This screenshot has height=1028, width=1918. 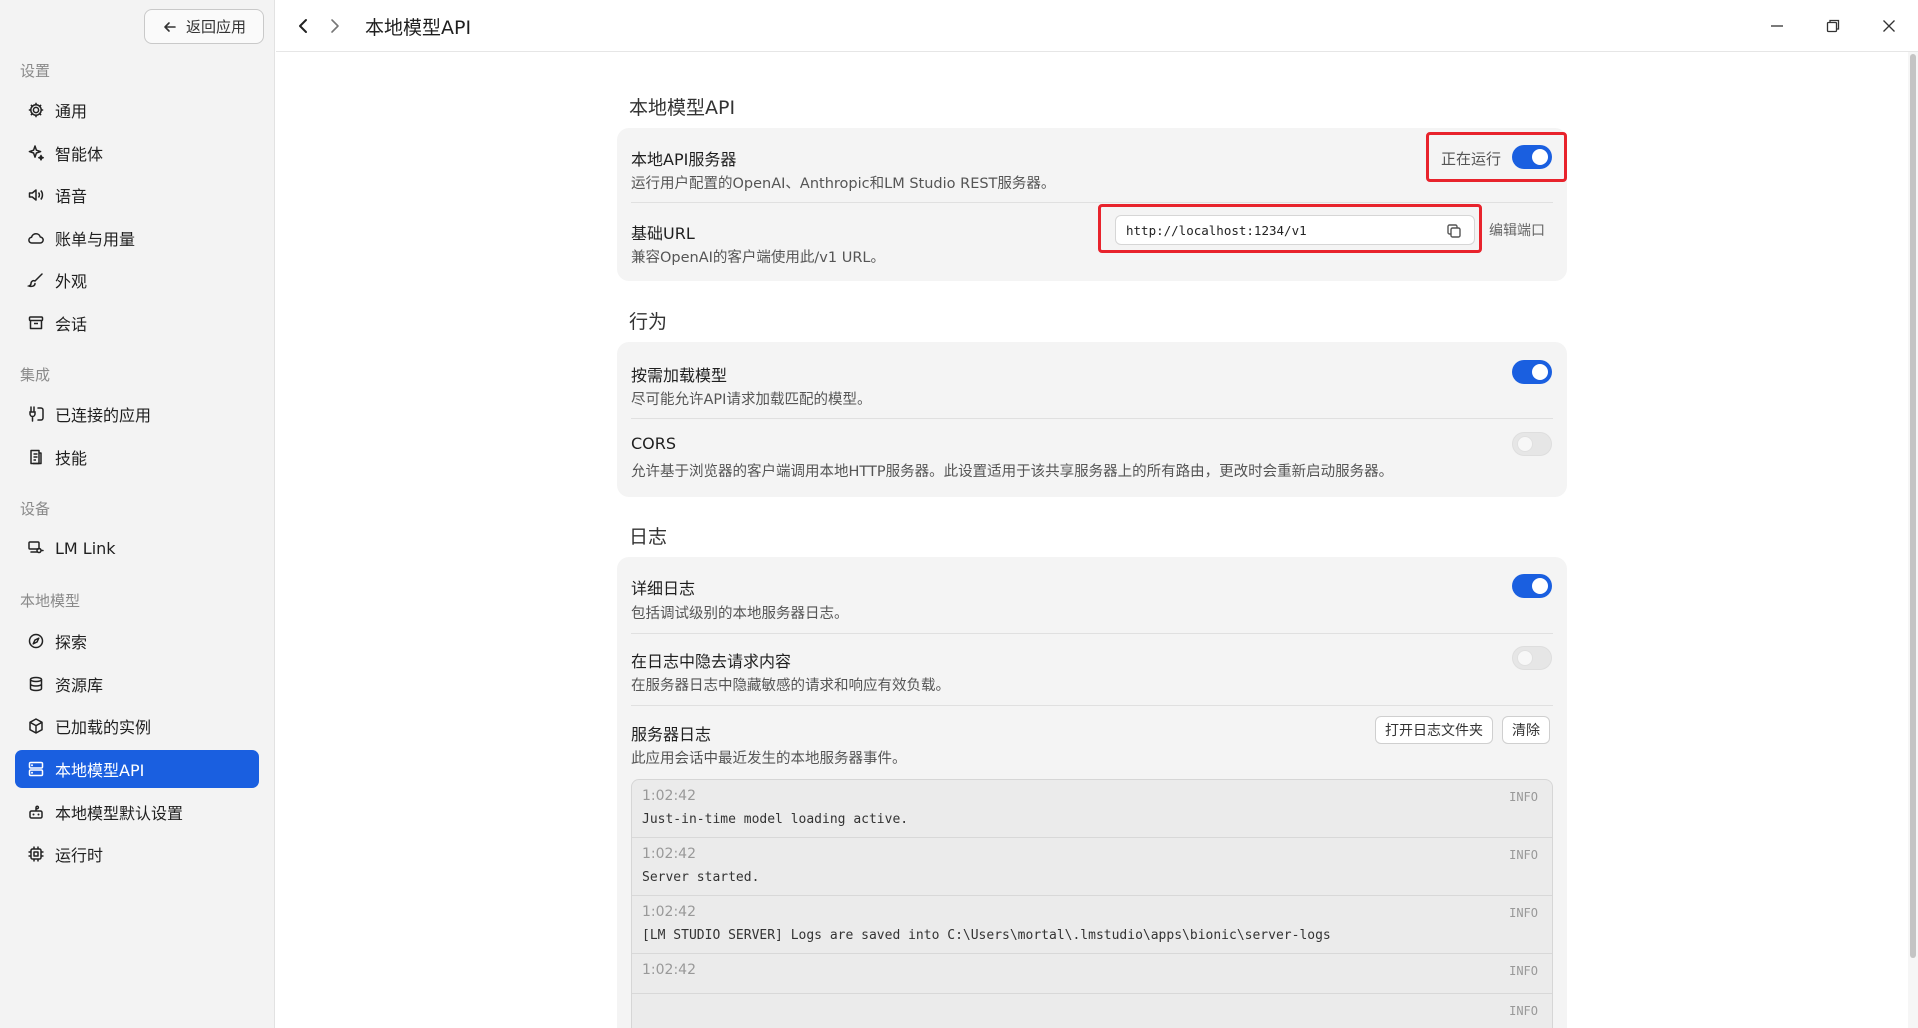 What do you see at coordinates (679, 375) in the screenshot?
I see `jit-title: 按需加载模型` at bounding box center [679, 375].